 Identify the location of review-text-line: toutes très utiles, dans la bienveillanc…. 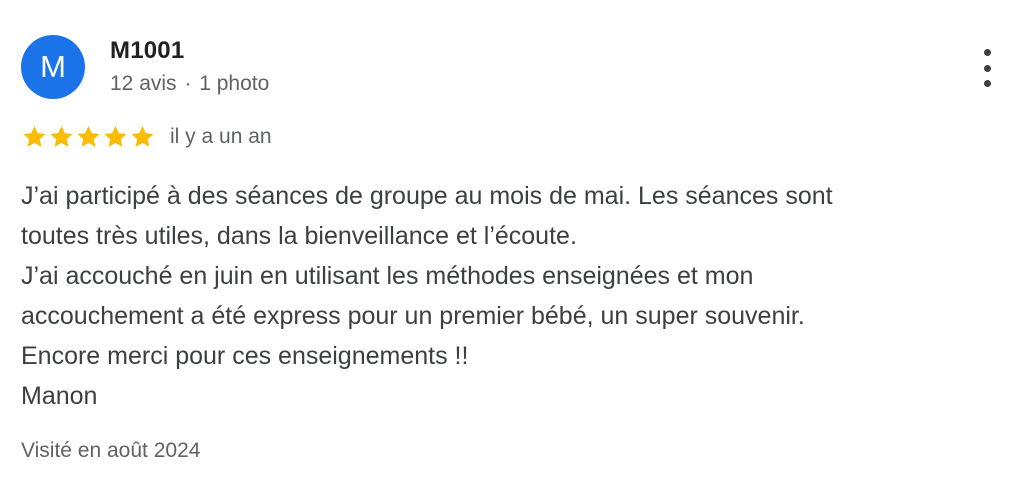
(299, 236).